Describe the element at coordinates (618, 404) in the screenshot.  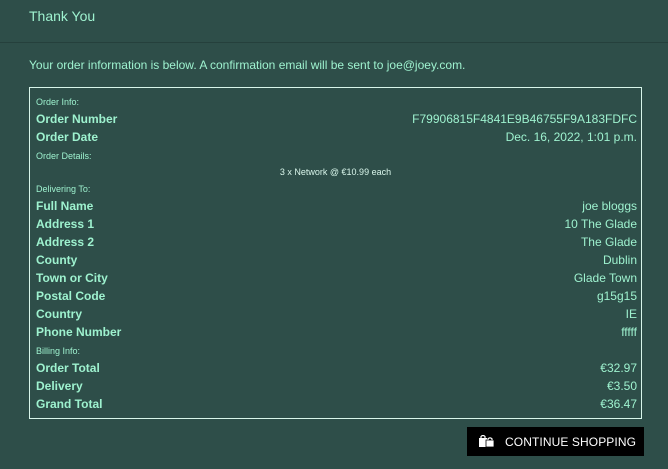
I see `grand-total-value: €36.47` at that location.